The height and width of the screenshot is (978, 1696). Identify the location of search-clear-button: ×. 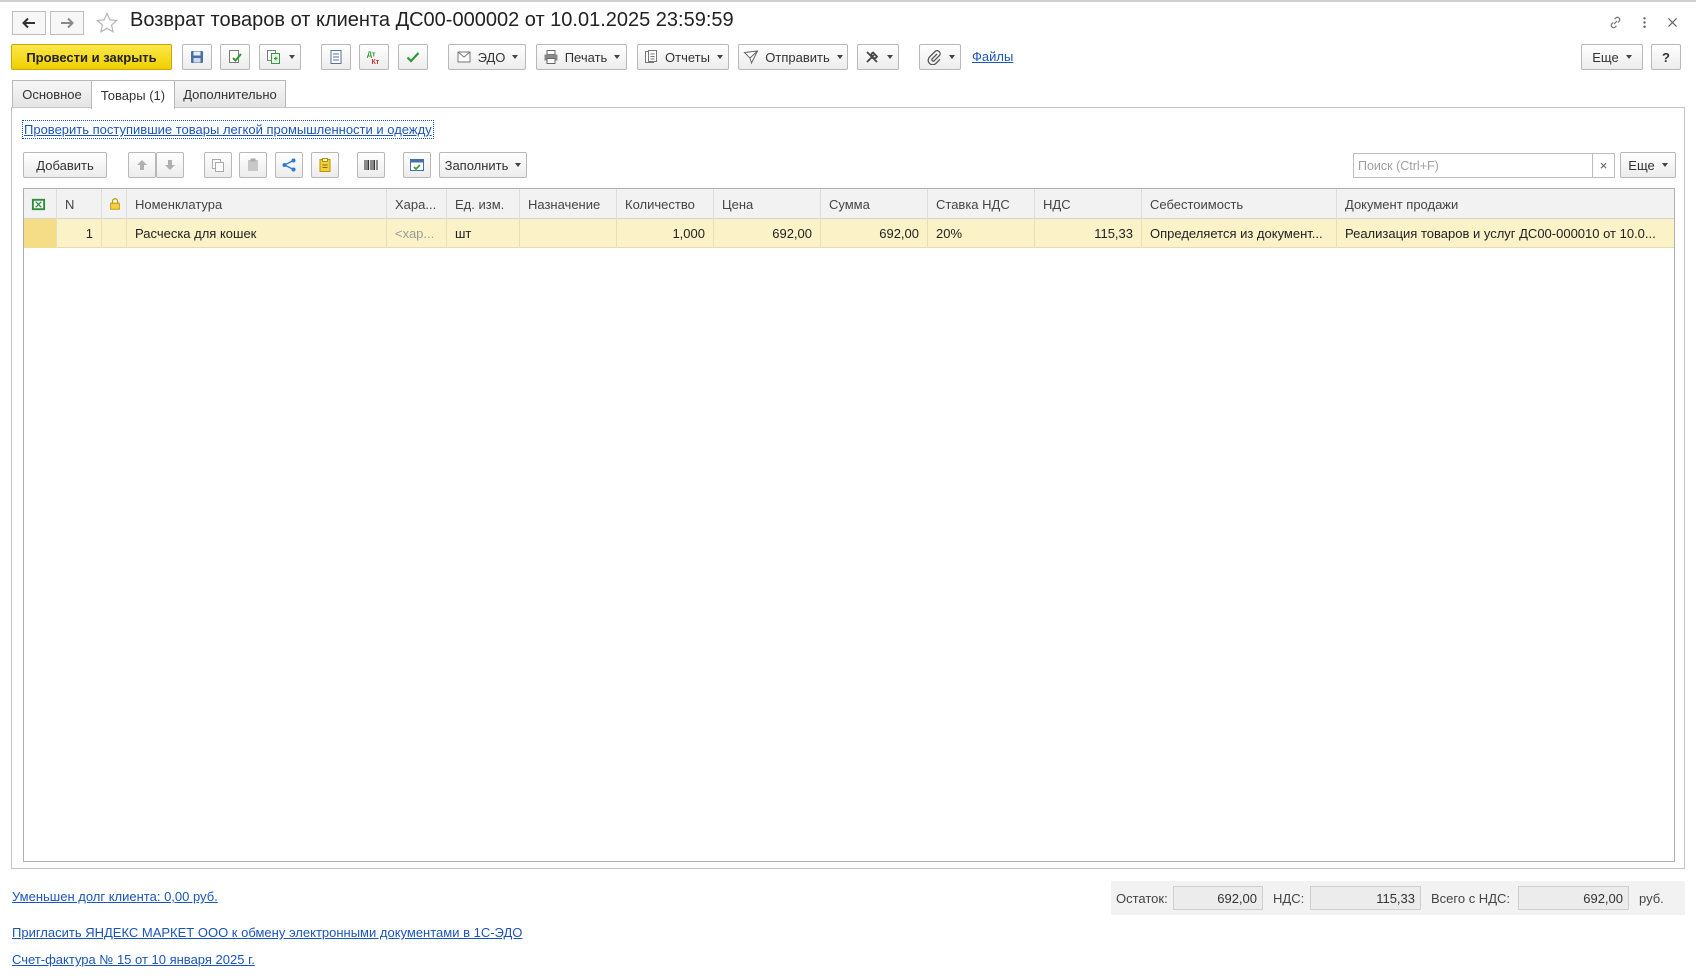
(1604, 165).